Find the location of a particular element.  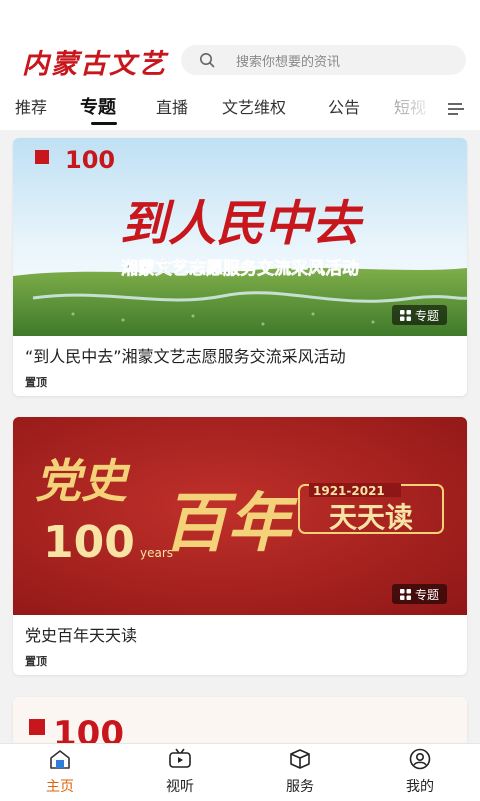

cube-icon is located at coordinates (300, 759).